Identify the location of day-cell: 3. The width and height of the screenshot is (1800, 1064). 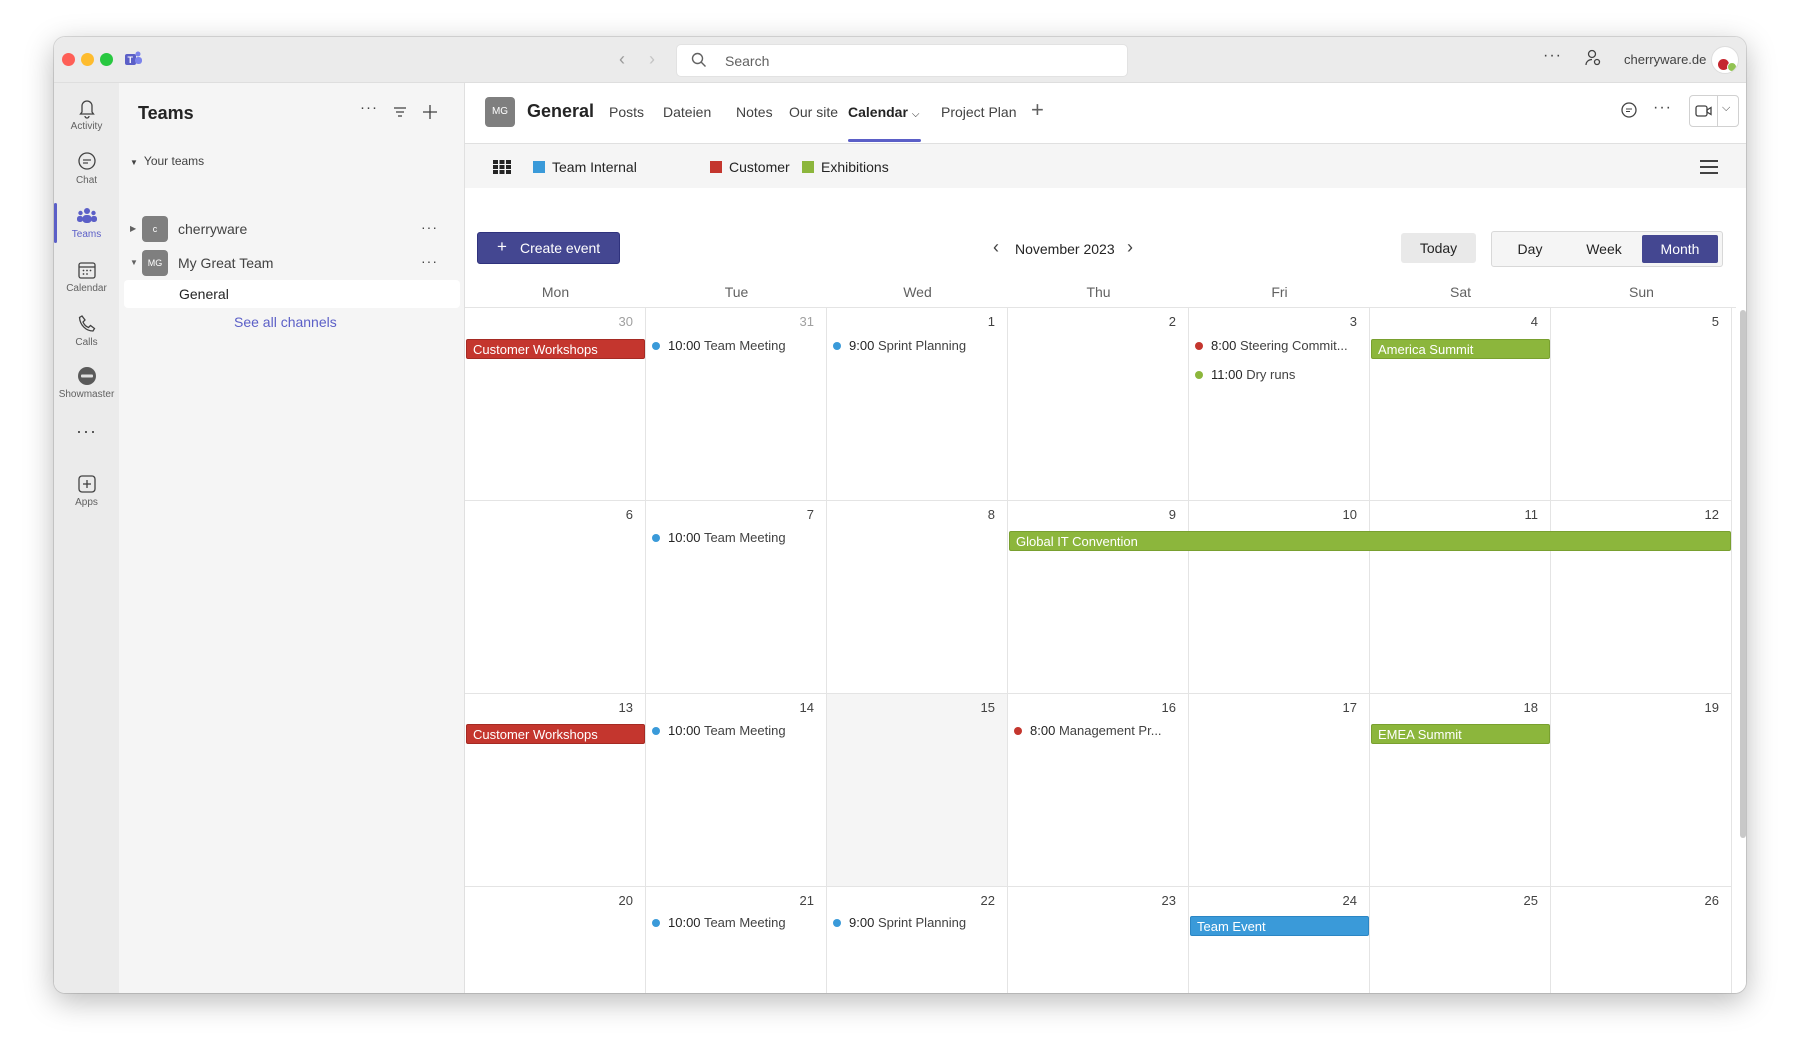
(1279, 404).